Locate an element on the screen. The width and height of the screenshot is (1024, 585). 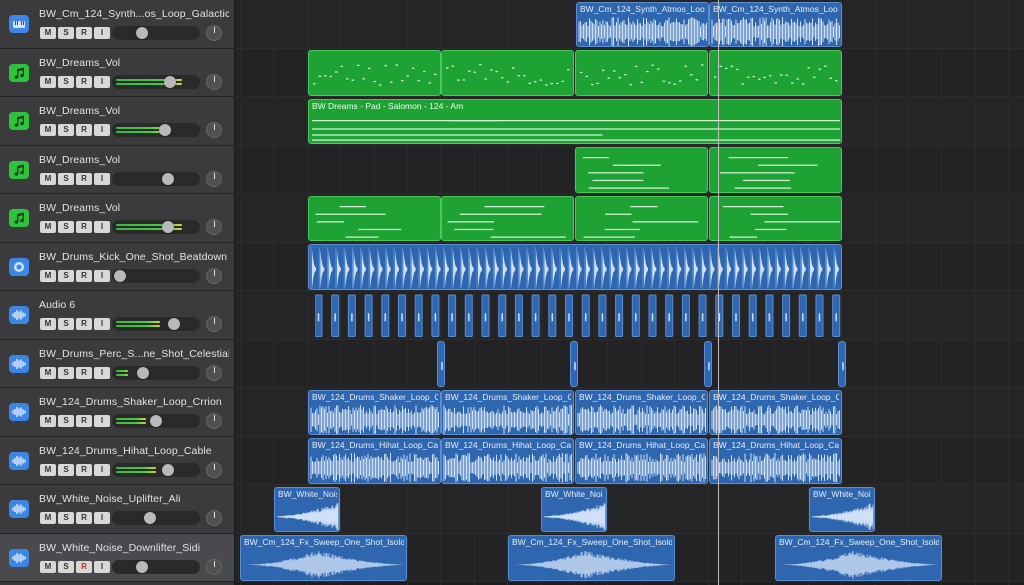
track-name: BW_124_Drums_Shaker_Loop_Crrion is located at coordinates (130, 402).